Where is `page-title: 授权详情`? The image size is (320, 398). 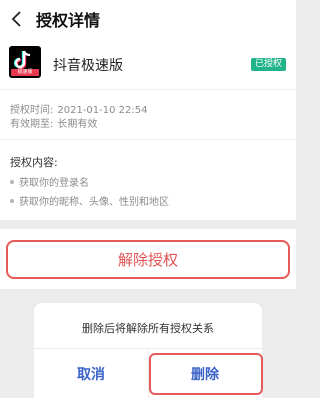 page-title: 授权详情 is located at coordinates (68, 20).